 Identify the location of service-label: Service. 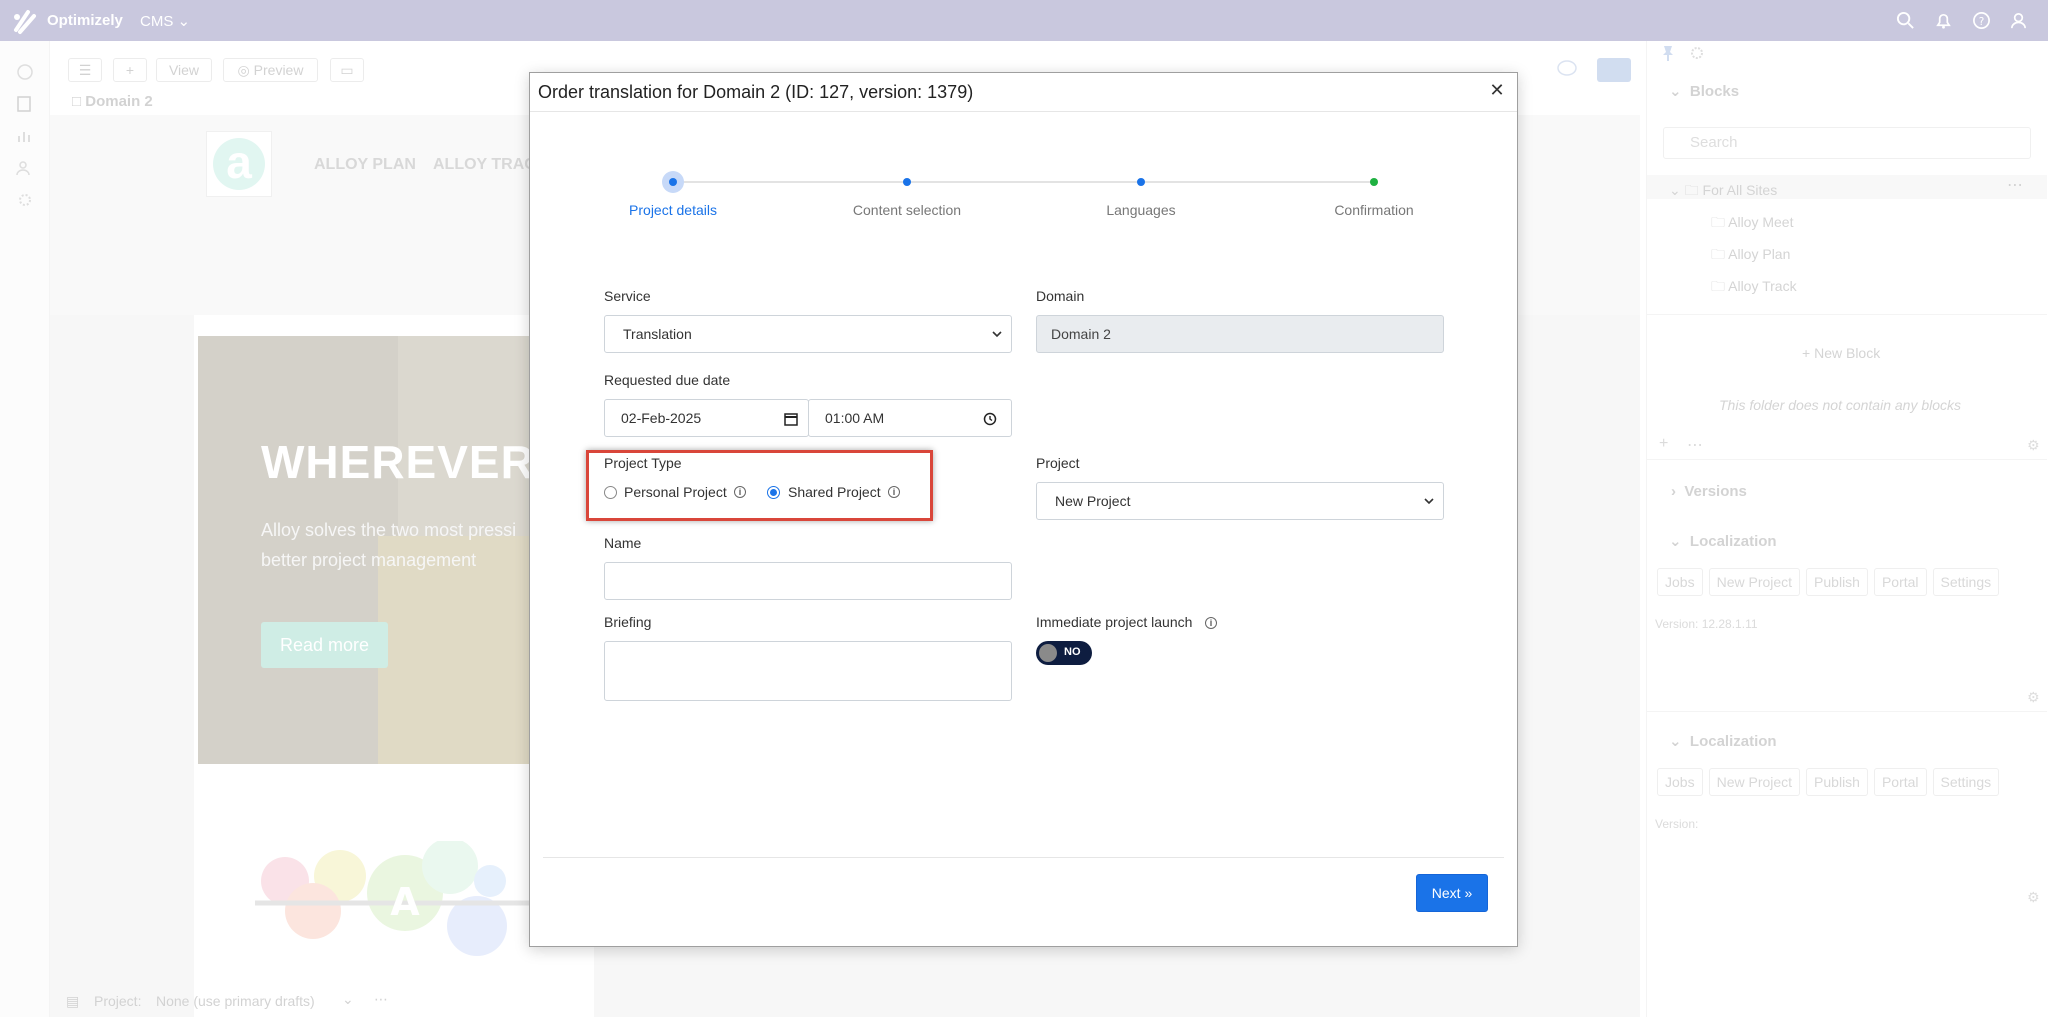
(627, 296).